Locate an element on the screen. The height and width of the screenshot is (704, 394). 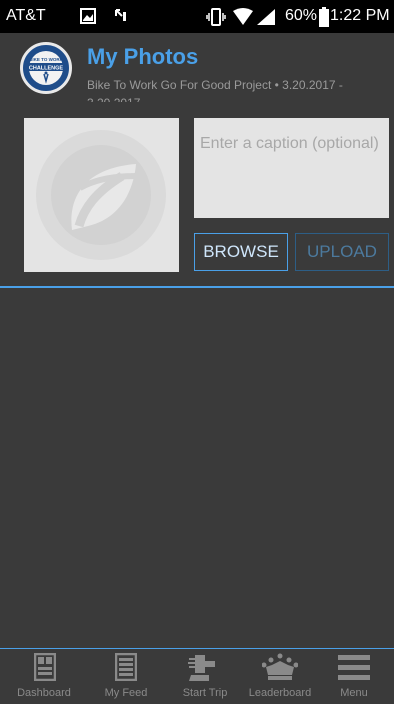
crown-icon is located at coordinates (280, 666).